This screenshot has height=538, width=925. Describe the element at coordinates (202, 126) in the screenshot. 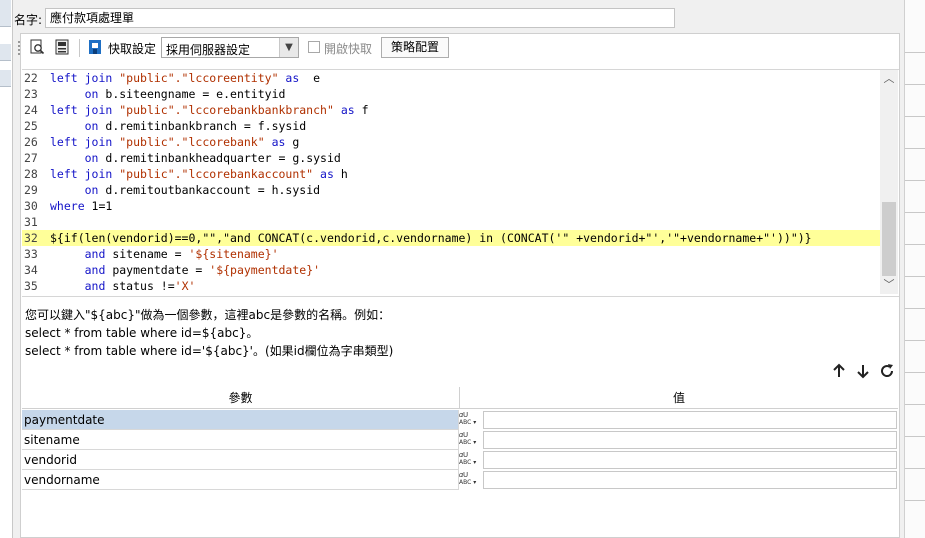

I see `sql-text: d.remitinbankbranch = f.sysid` at that location.